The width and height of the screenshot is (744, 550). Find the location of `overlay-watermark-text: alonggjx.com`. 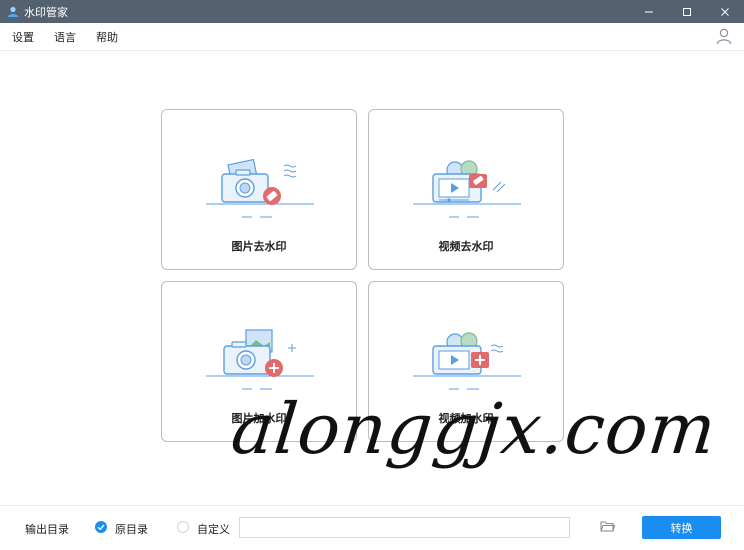

overlay-watermark-text: alonggjx.com is located at coordinates (474, 429).